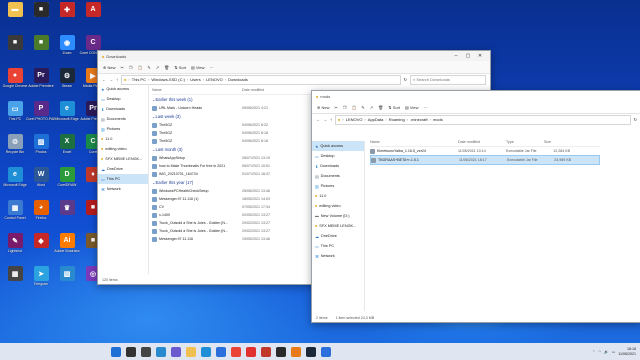 The image size is (640, 360). I want to click on widgets-icon, so click(160, 351).